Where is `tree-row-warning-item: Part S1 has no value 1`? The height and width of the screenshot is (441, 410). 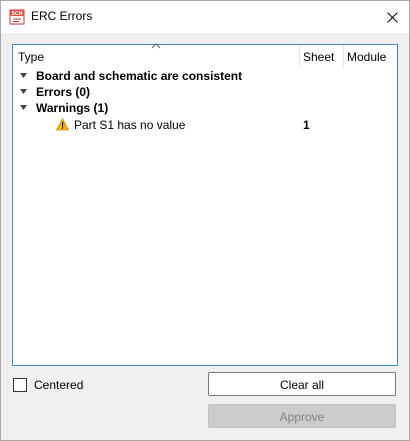 tree-row-warning-item: Part S1 has no value 1 is located at coordinates (205, 125).